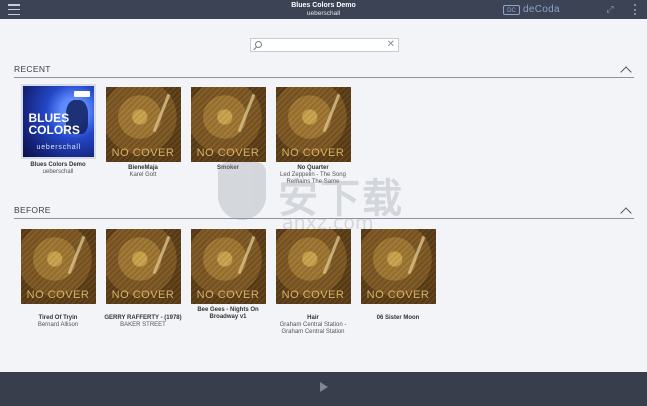  I want to click on album-title: BieneMaja, so click(143, 168).